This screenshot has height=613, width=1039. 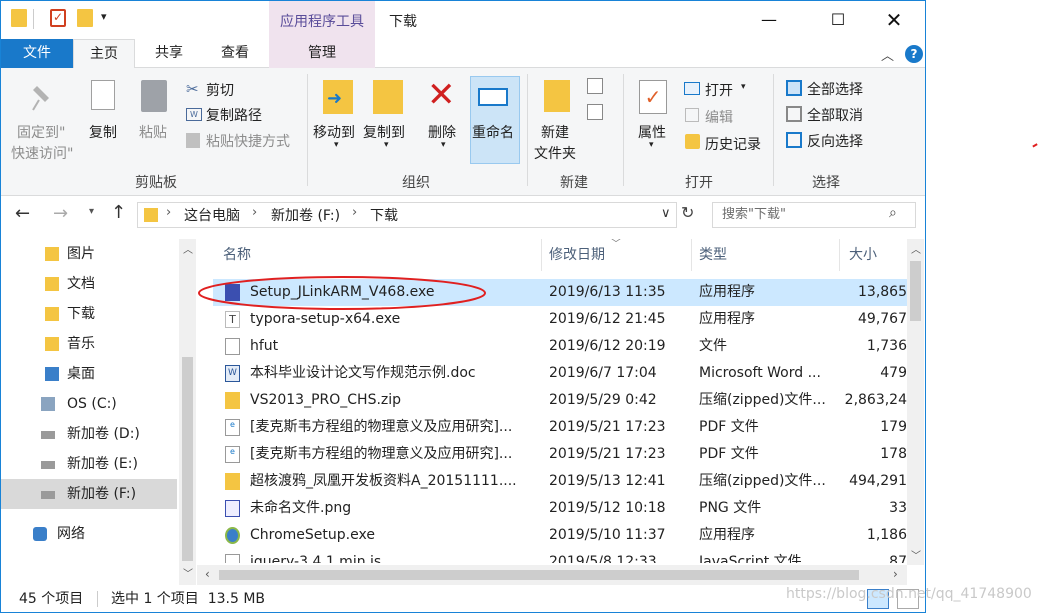 What do you see at coordinates (42, 153) in the screenshot?
I see `pin-to-quick-access-label-2: 快速访问"` at bounding box center [42, 153].